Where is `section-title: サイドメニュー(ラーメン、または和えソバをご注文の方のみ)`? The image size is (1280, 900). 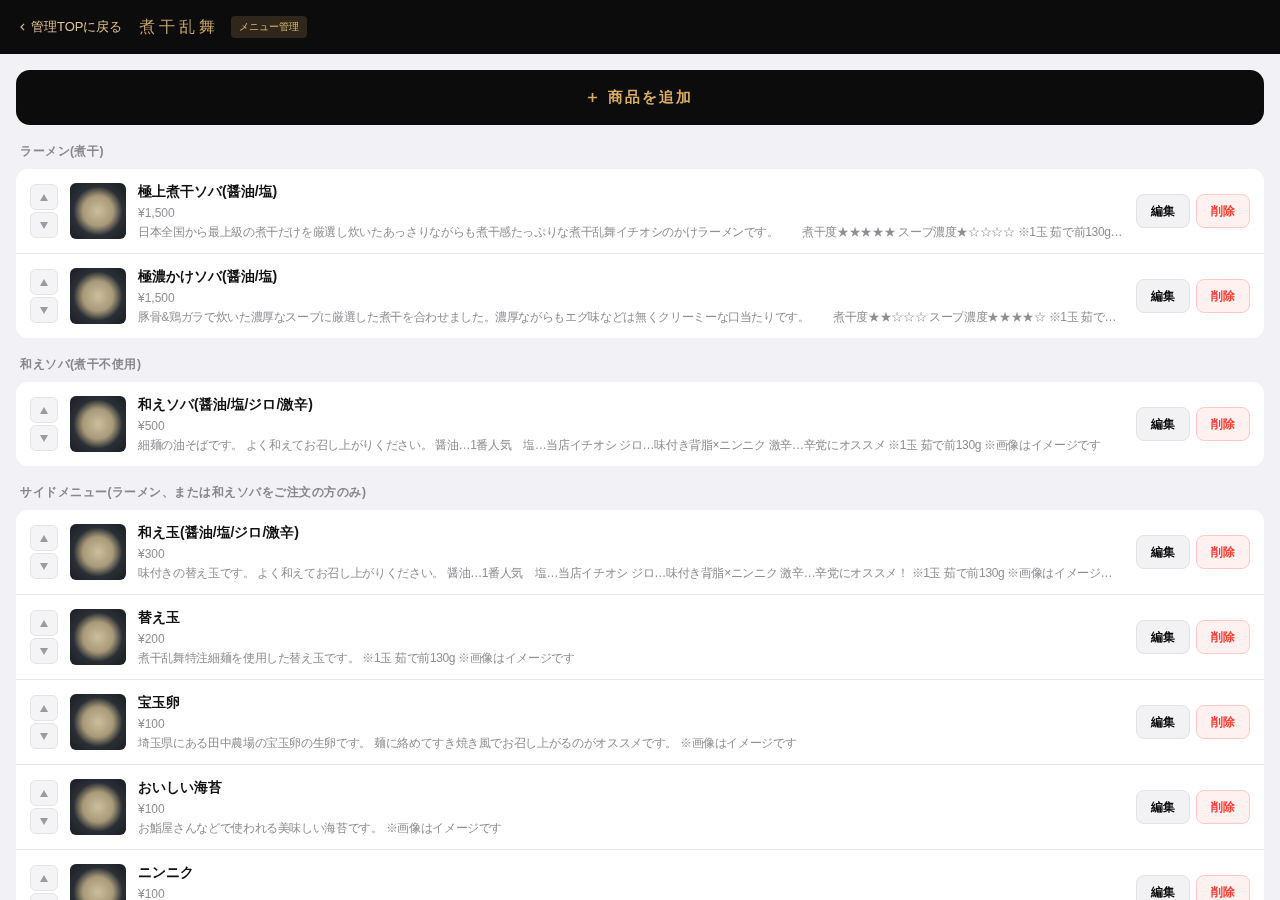
section-title: サイドメニュー(ラーメン、または和えソバをご注文の方のみ) is located at coordinates (193, 492).